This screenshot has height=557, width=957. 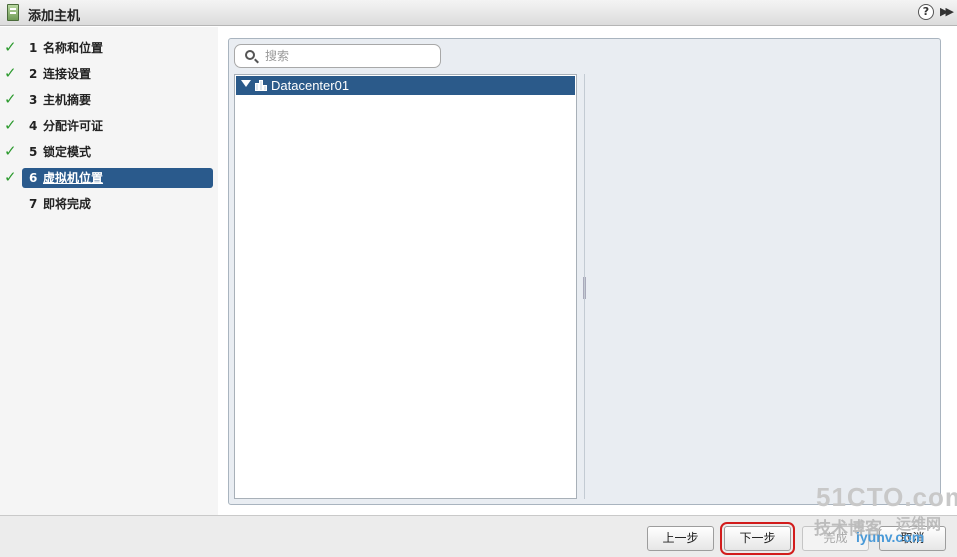 What do you see at coordinates (584, 288) in the screenshot?
I see `splitter-handle` at bounding box center [584, 288].